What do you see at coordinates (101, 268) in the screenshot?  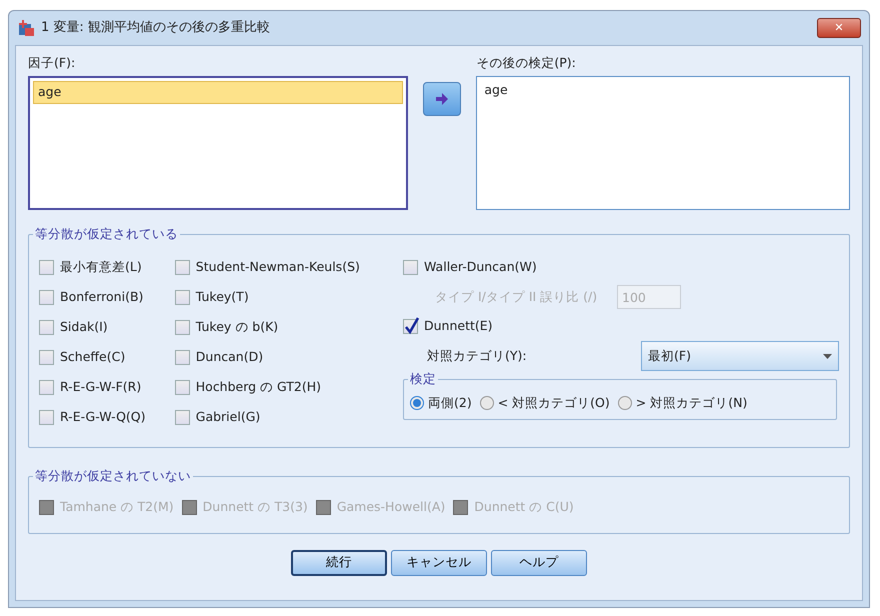 I see `checkbox-label: 最小有意差(L)` at bounding box center [101, 268].